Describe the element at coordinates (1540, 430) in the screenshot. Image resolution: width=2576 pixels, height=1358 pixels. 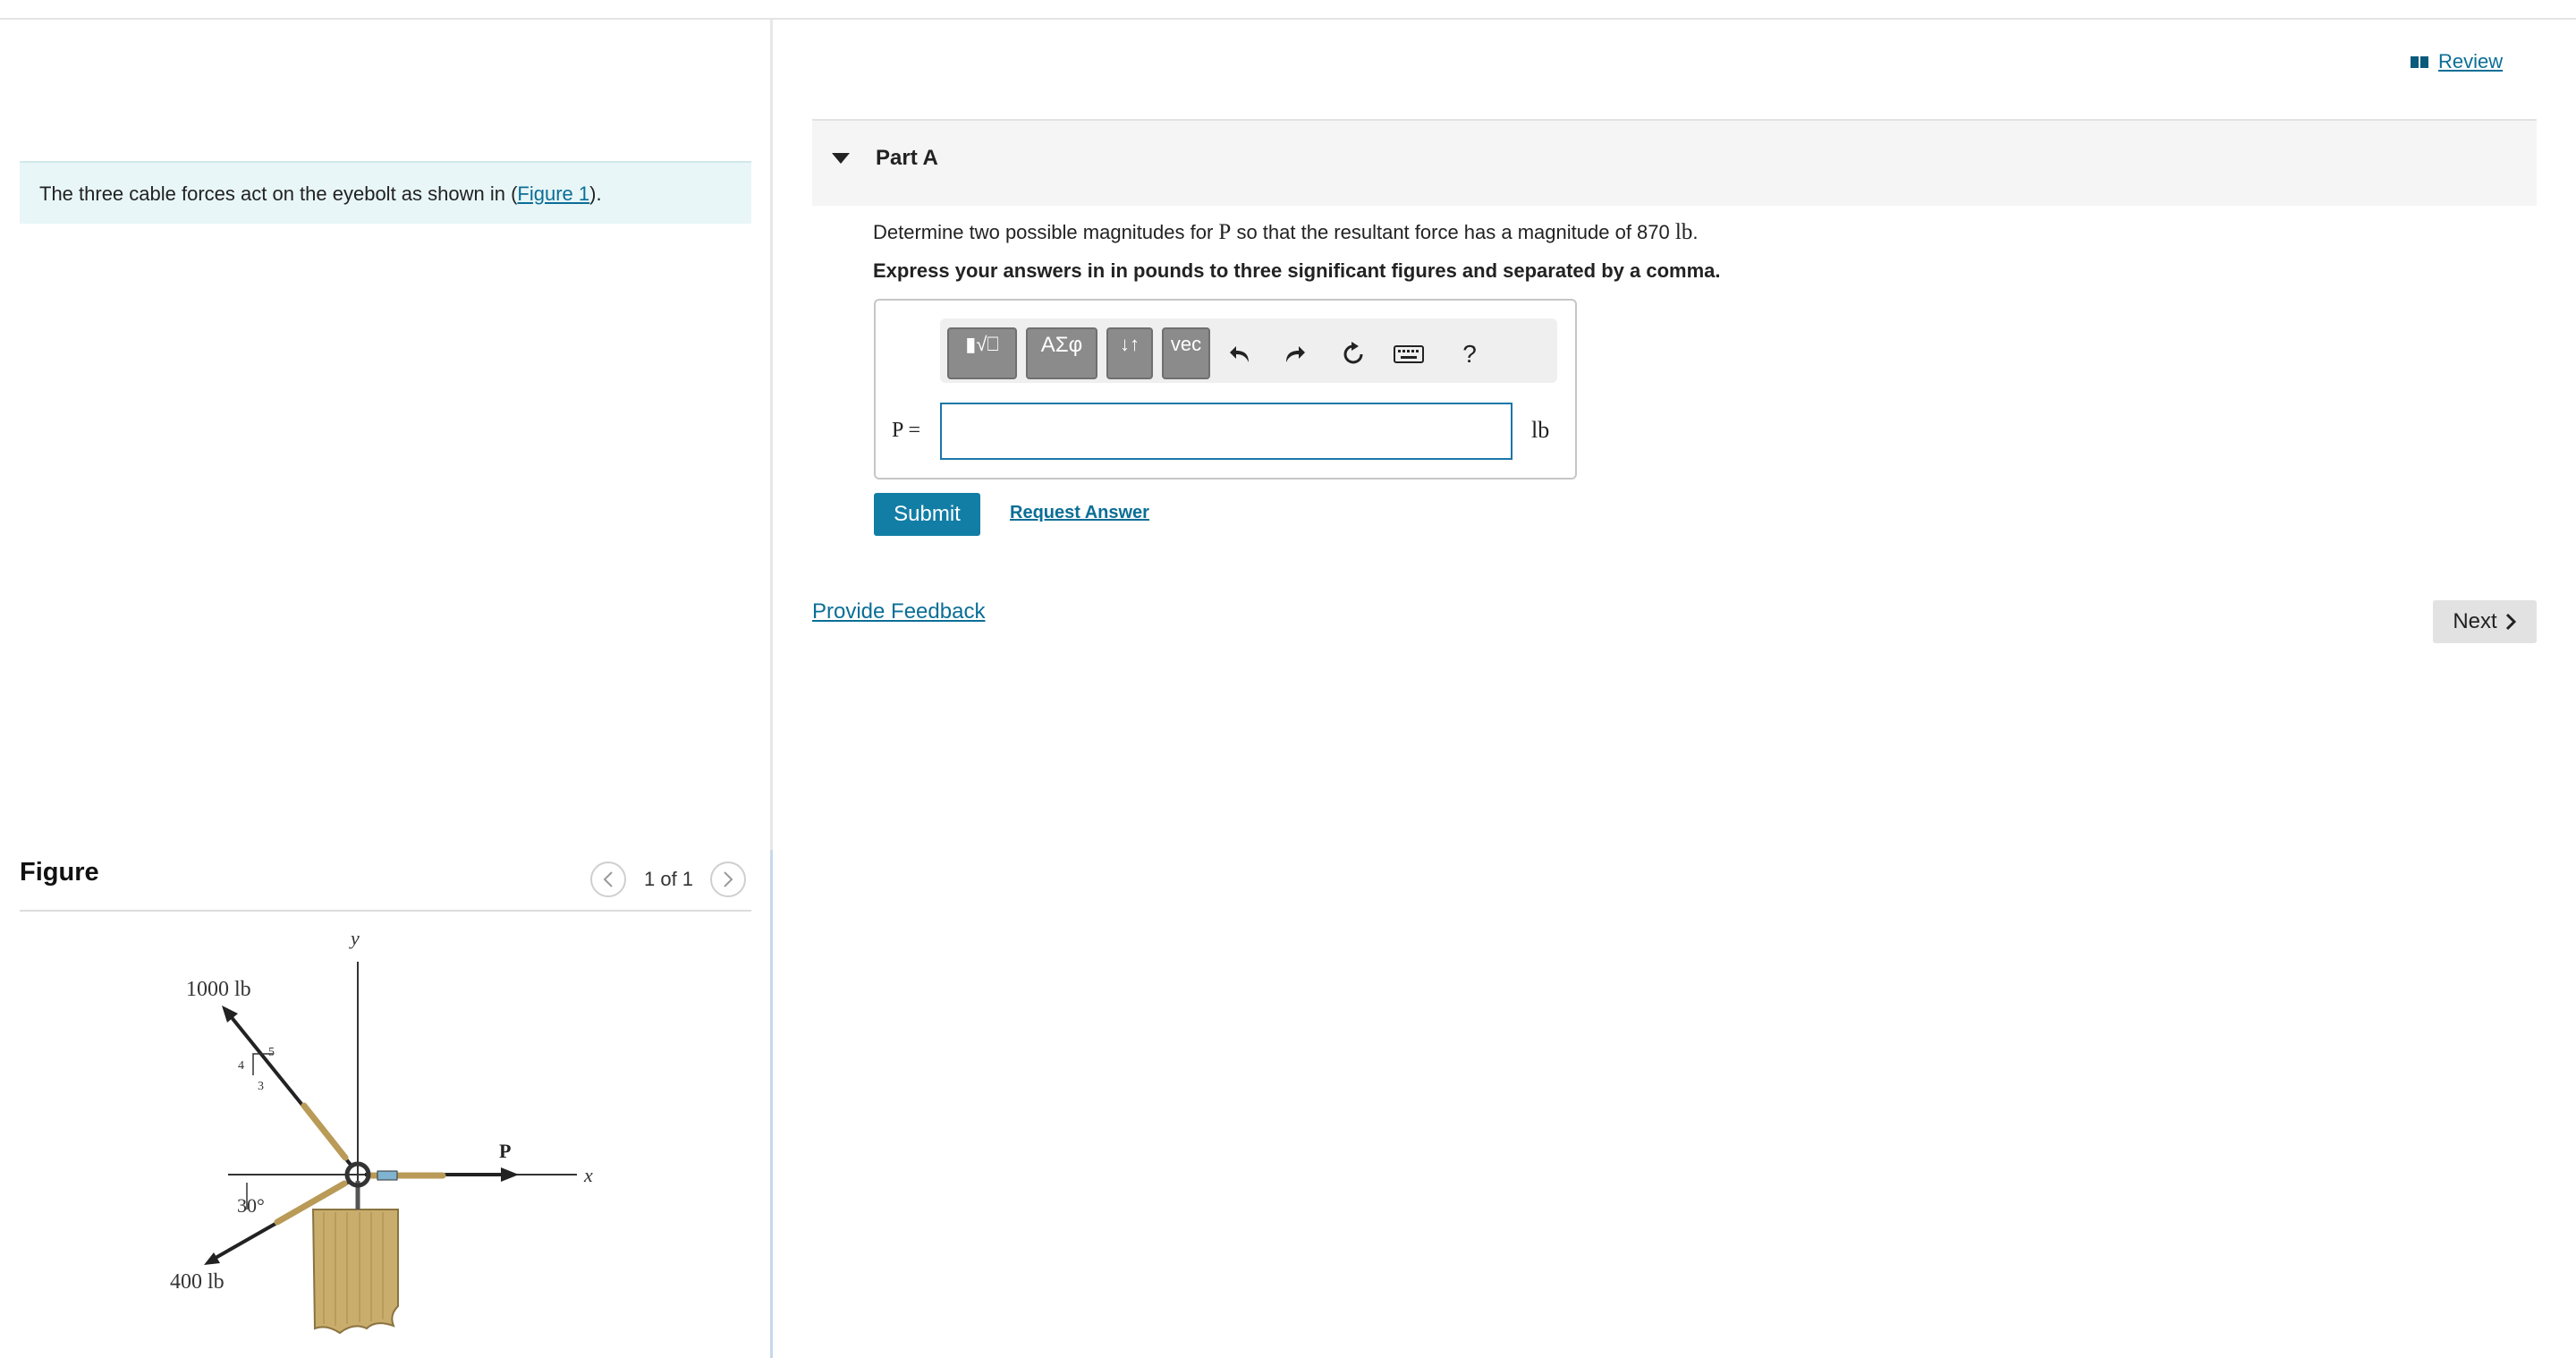
I see `answer-unit: lb` at that location.